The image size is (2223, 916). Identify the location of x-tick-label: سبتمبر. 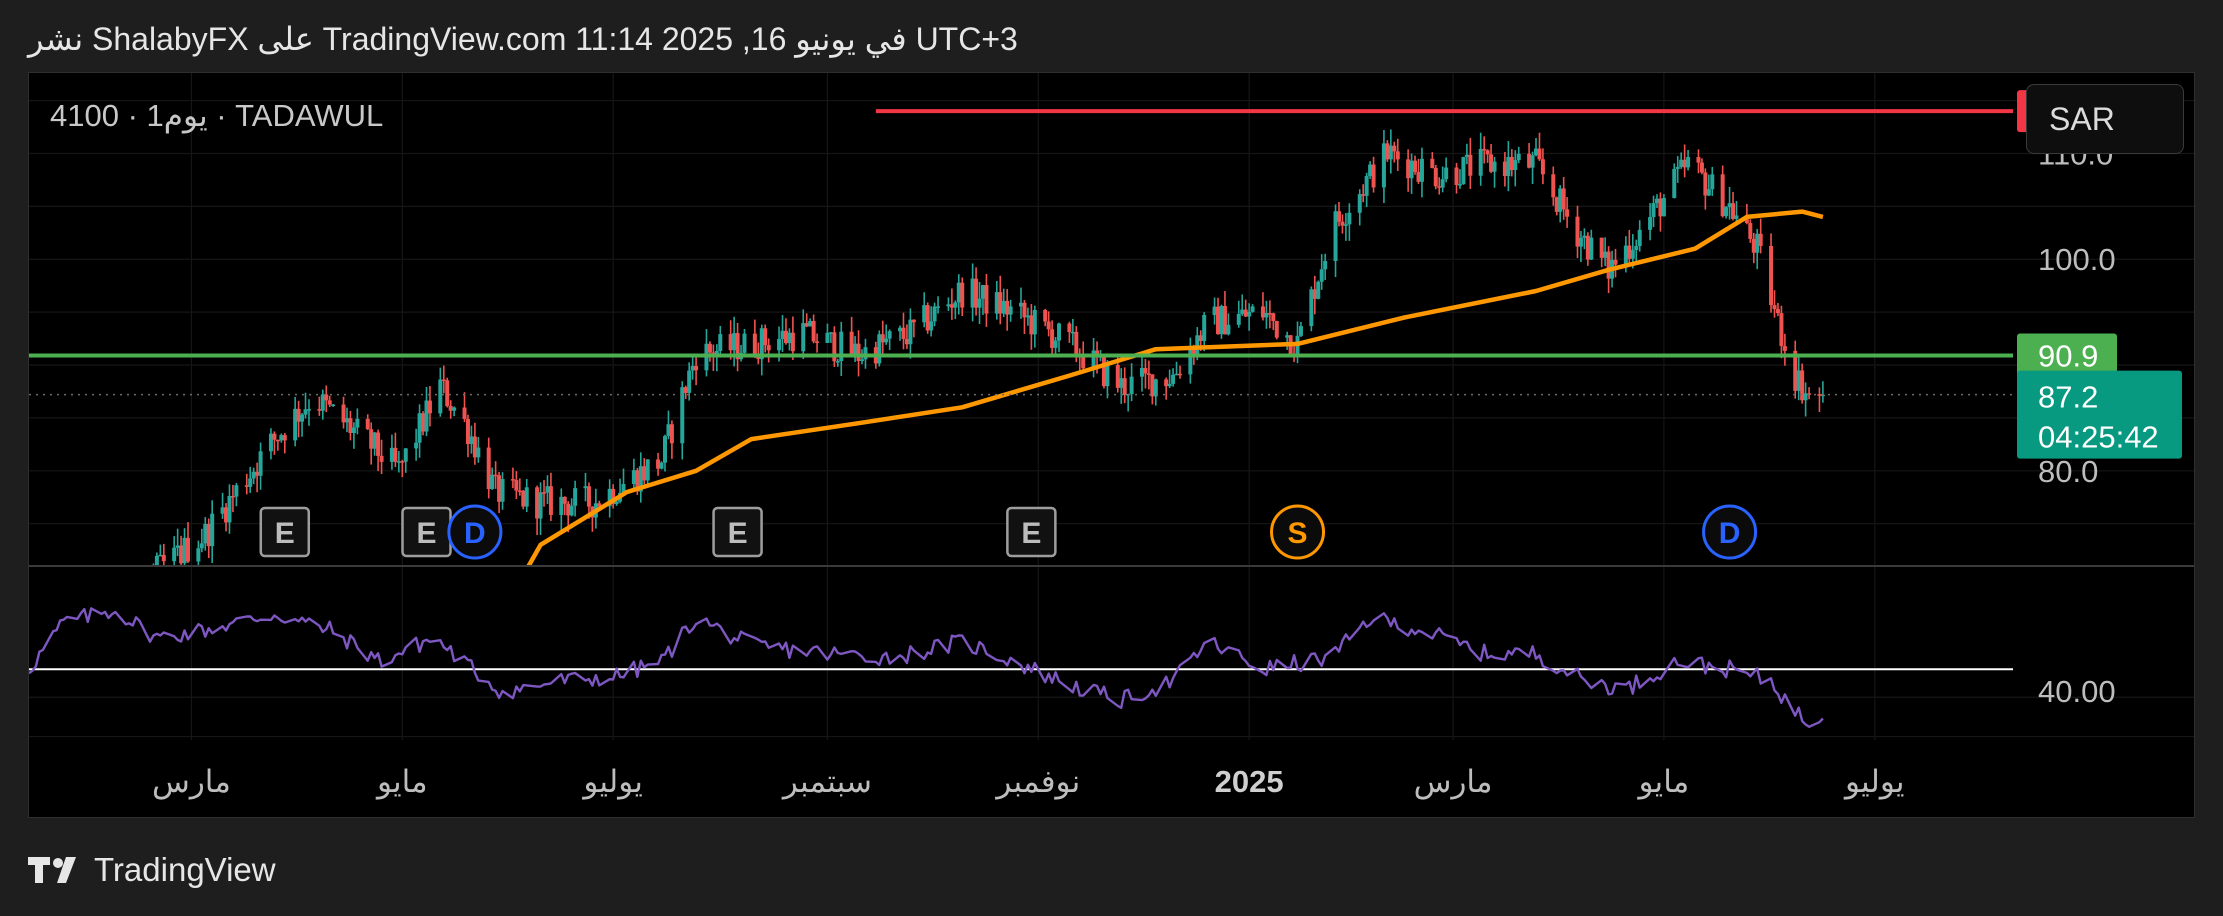
(826, 782).